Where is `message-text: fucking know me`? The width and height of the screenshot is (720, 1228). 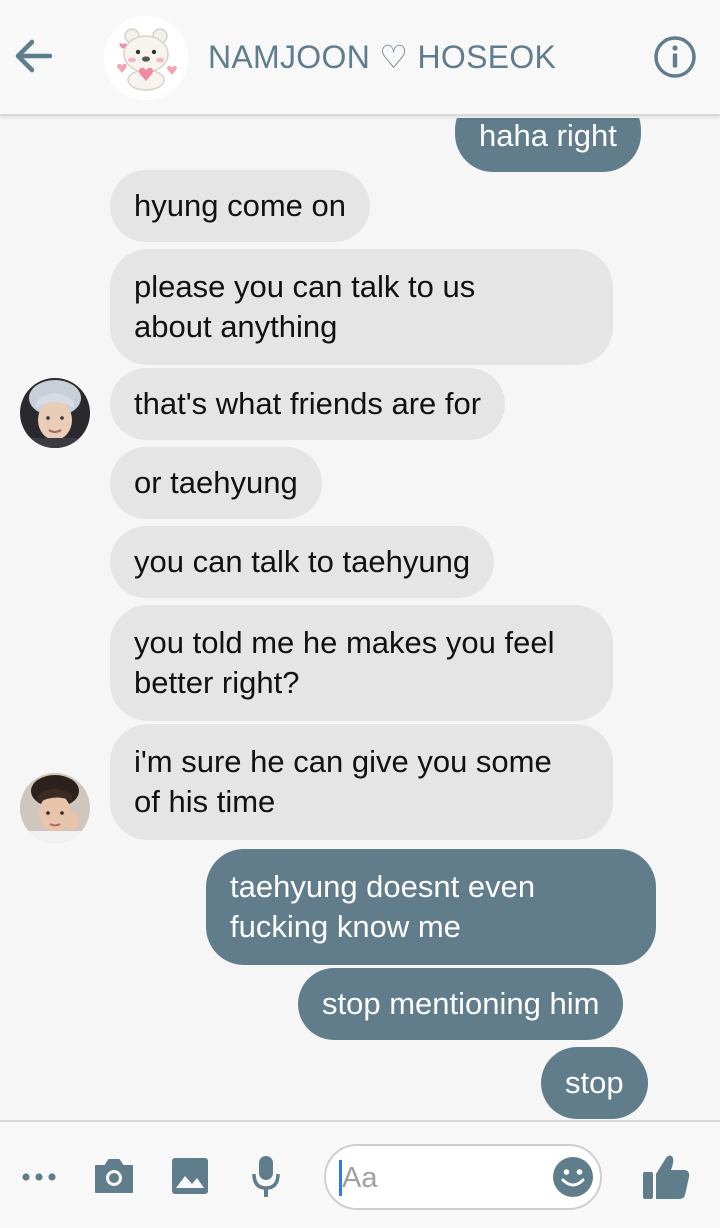
message-text: fucking know me is located at coordinates (345, 926).